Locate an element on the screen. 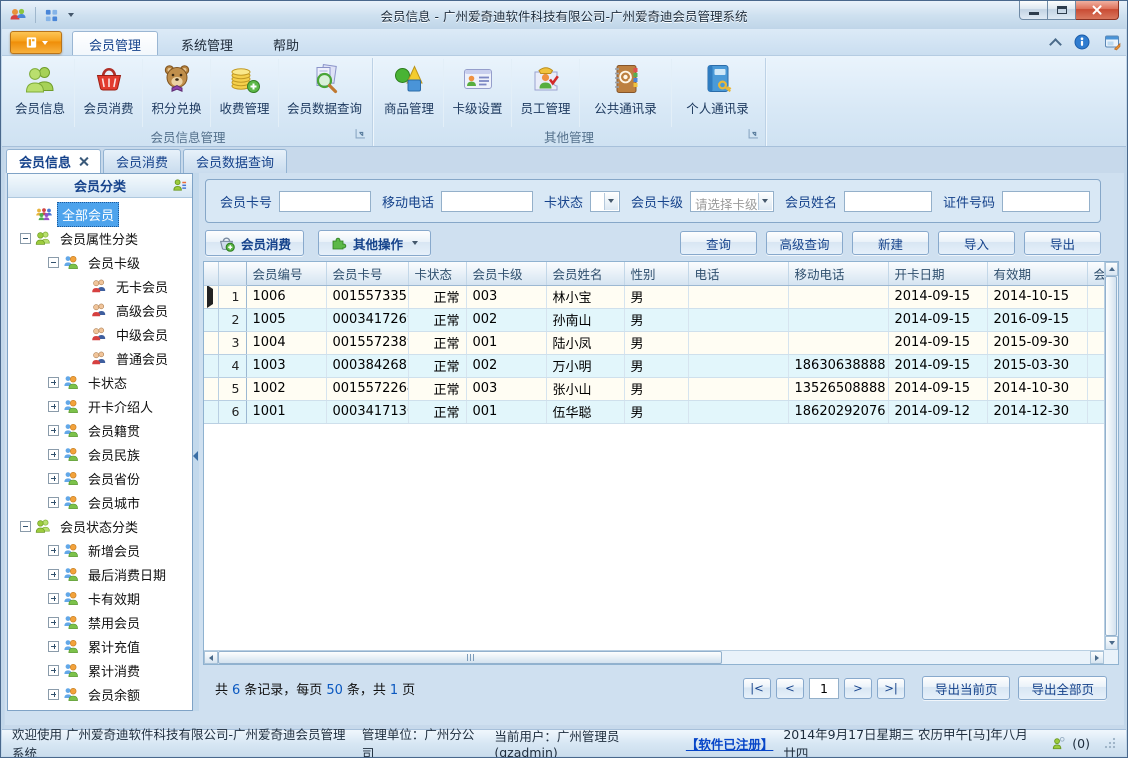  table-cell: 18630638888 is located at coordinates (838, 366).